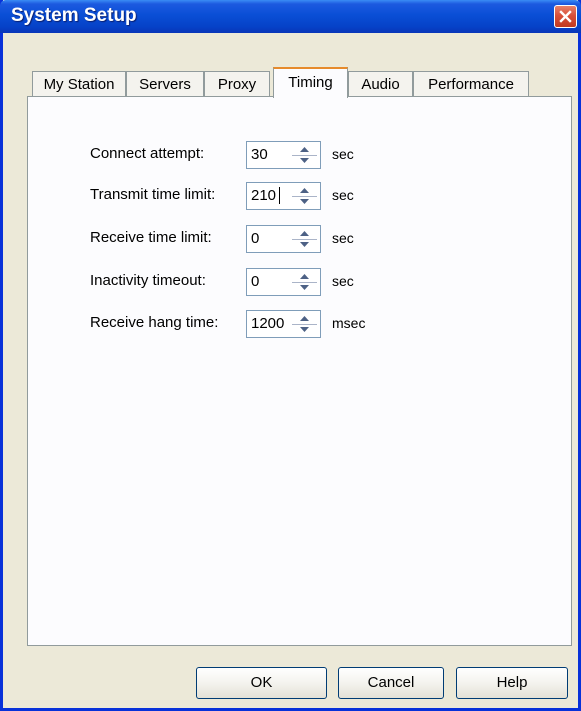 The image size is (581, 711). Describe the element at coordinates (148, 280) in the screenshot. I see `inactivity-timeout-label: Inactivity timeout:` at that location.